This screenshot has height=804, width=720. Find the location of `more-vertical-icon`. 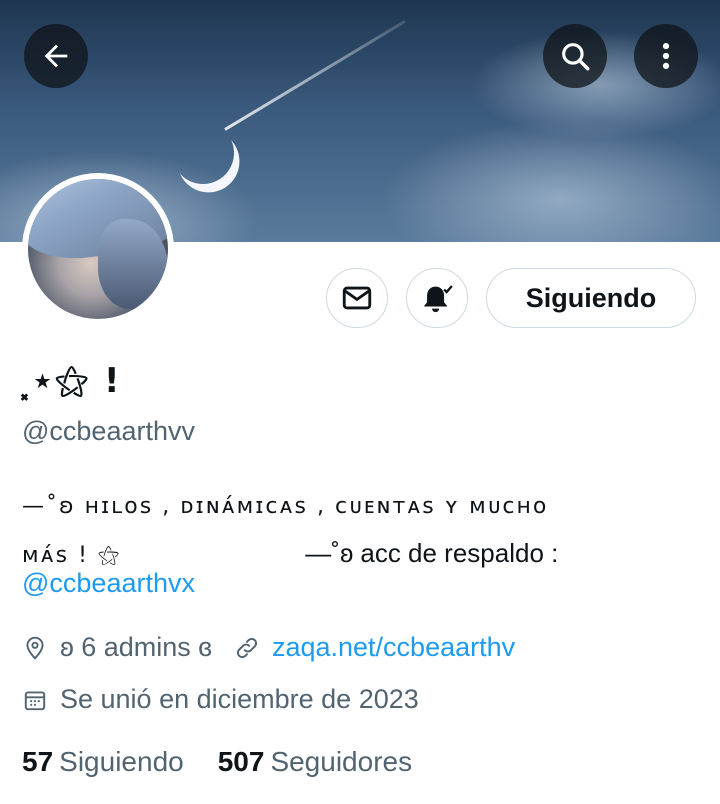

more-vertical-icon is located at coordinates (666, 56).